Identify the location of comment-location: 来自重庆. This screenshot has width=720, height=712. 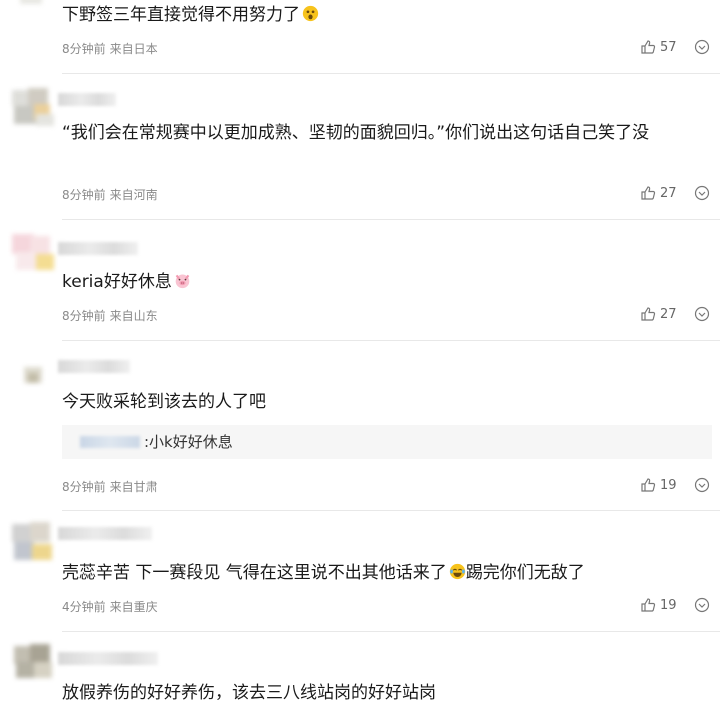
(133, 607).